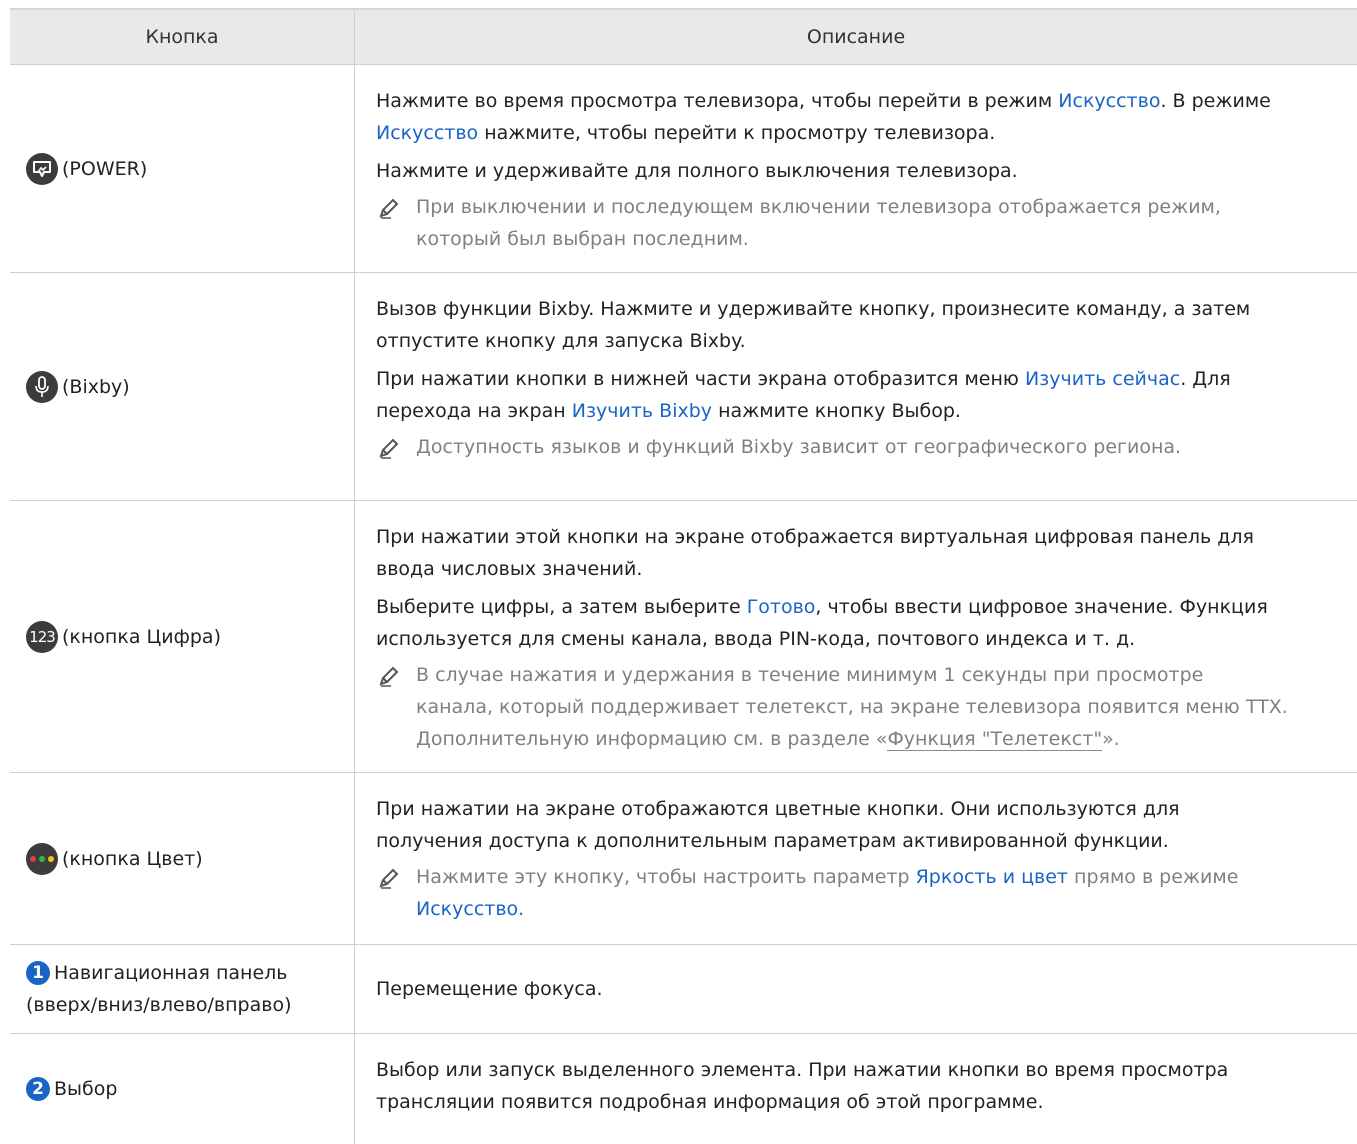 This screenshot has height=1144, width=1357. Describe the element at coordinates (105, 168) in the screenshot. I see `button-label: (POWER)` at that location.